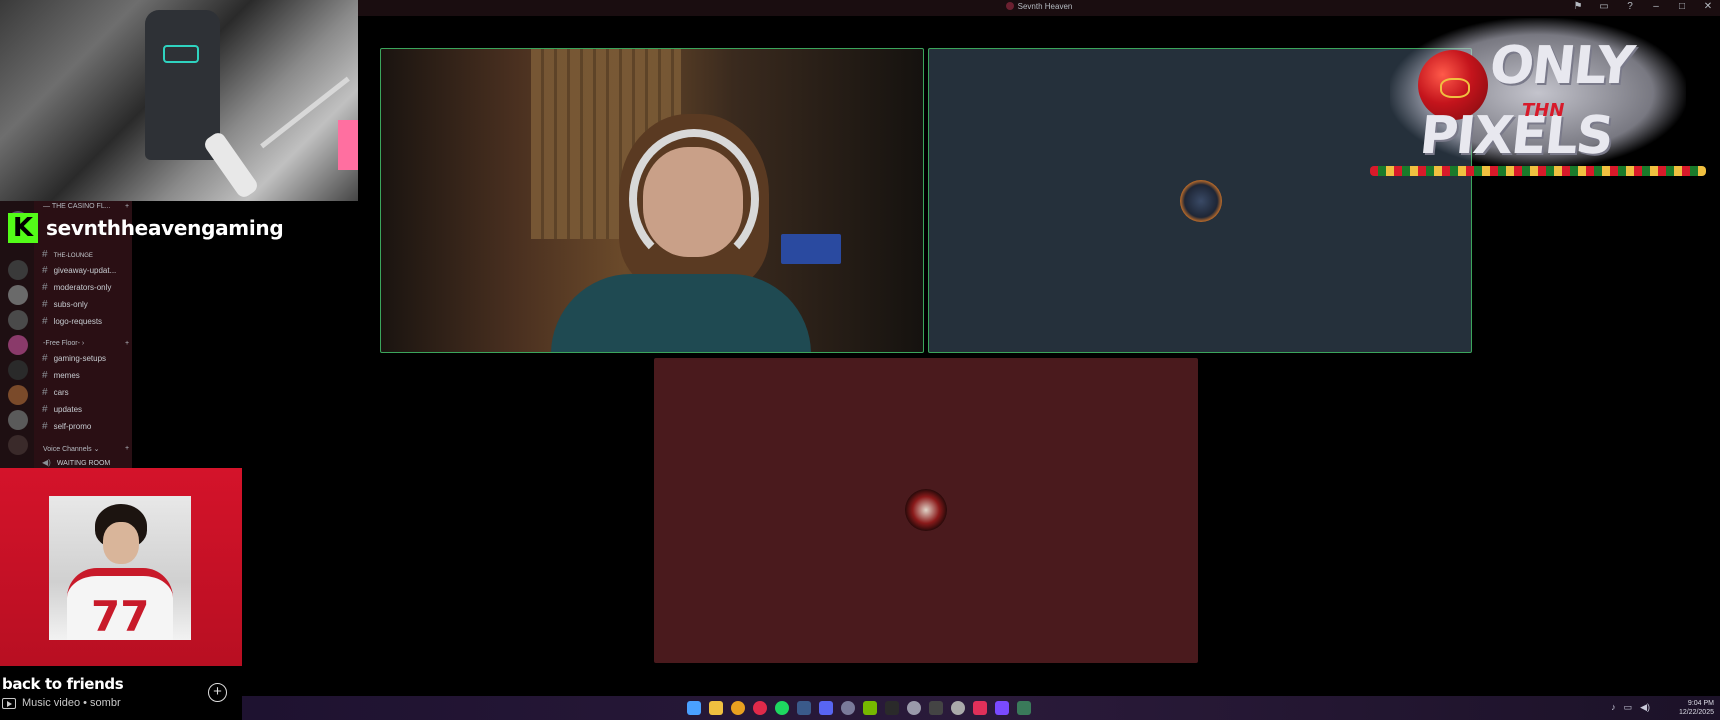 This screenshot has height=720, width=1720. I want to click on system-tray: ♪ ▭ ◀), so click(1630, 707).